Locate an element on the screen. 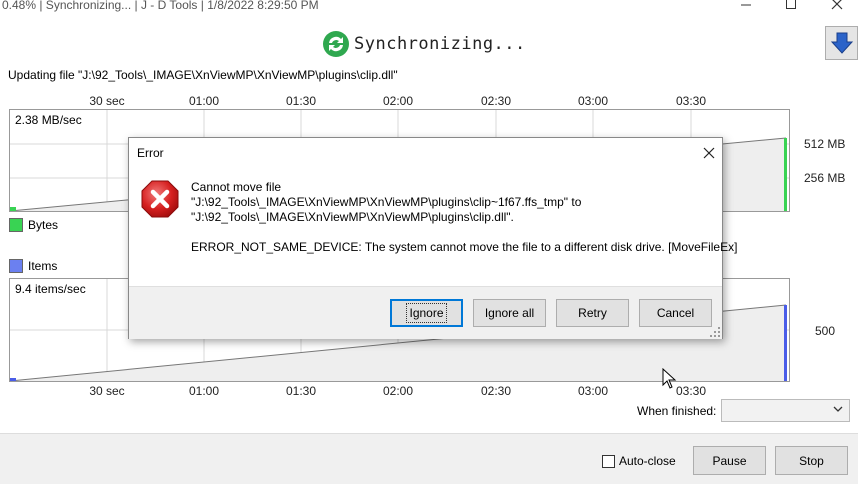 This screenshot has height=484, width=858. chevron-down-icon is located at coordinates (838, 409).